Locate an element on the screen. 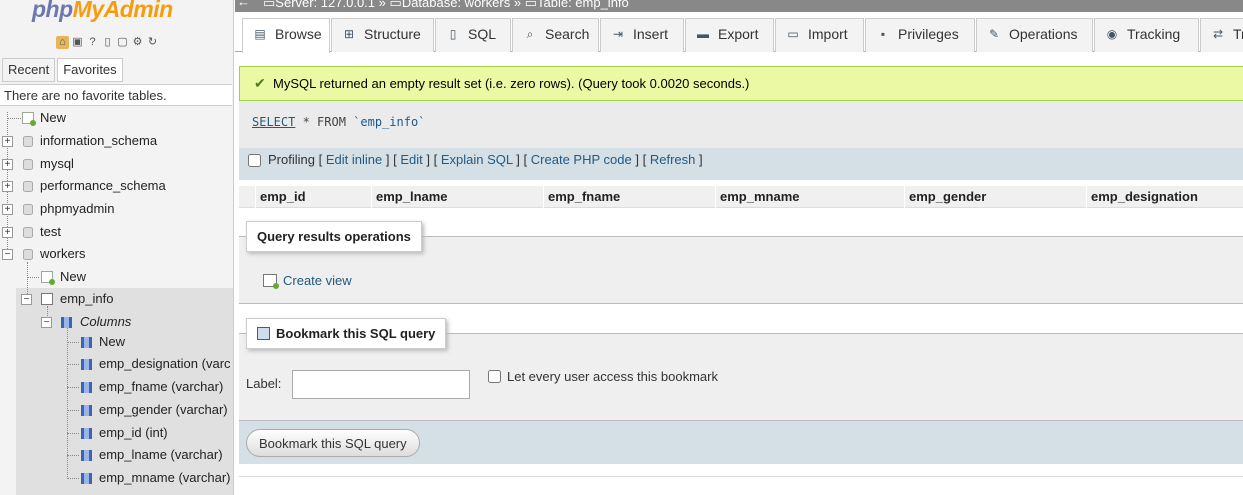 This screenshot has width=1243, height=495. tab-export: ▬ Export is located at coordinates (729, 35).